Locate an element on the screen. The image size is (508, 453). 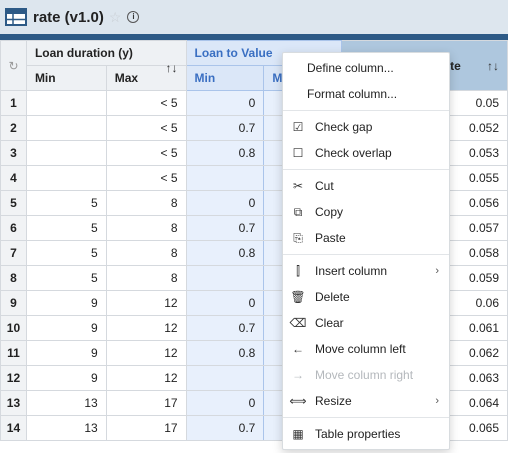
copy-icon: ⧉ is located at coordinates (298, 211).